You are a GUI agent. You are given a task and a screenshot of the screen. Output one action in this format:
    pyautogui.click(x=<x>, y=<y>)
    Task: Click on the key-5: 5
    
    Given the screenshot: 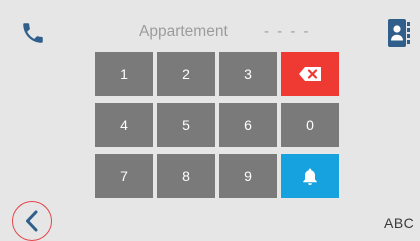 What is the action you would take?
    pyautogui.click(x=186, y=125)
    